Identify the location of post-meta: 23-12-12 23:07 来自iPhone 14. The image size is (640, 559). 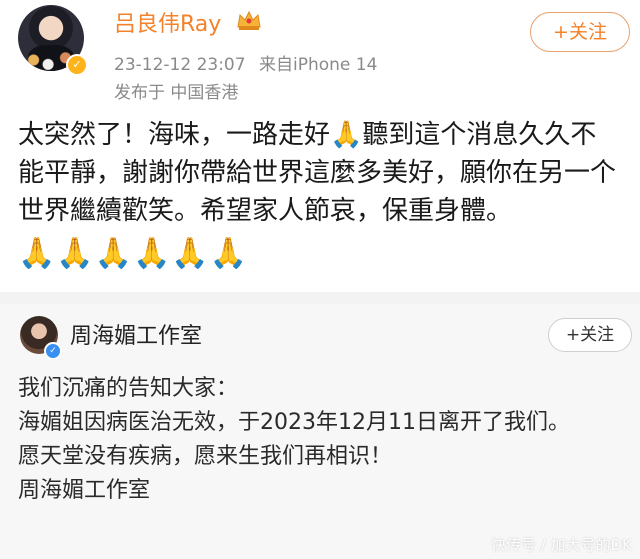
(245, 62).